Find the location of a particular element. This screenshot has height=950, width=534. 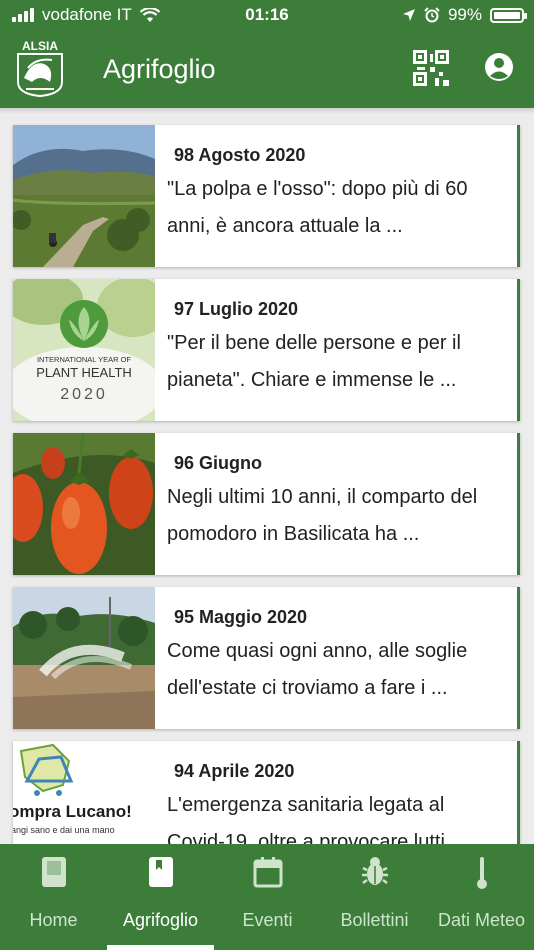

status-bar: vodafone IT 01:16 99% is located at coordinates (267, 16).